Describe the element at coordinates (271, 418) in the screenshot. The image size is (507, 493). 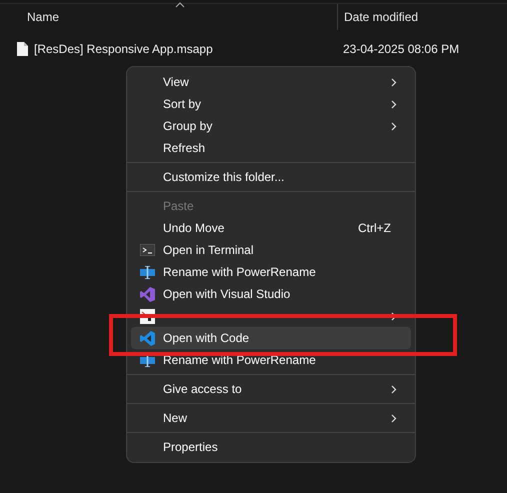
I see `menu-item: New` at that location.